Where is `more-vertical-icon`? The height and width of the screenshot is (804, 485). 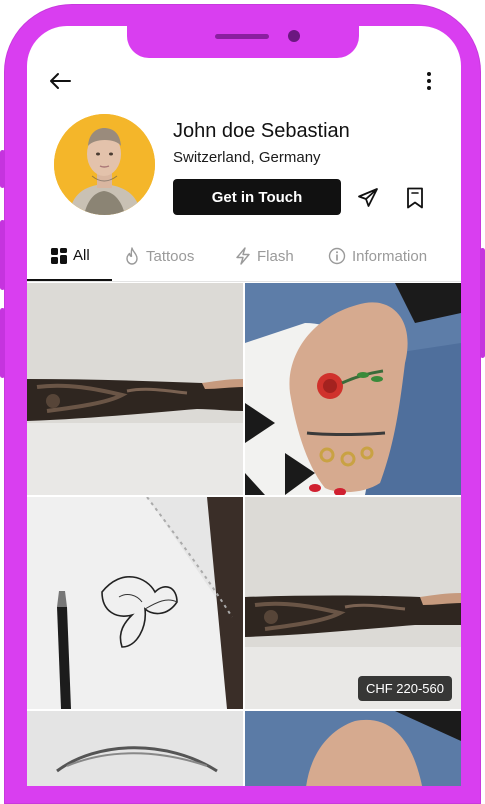 more-vertical-icon is located at coordinates (429, 81).